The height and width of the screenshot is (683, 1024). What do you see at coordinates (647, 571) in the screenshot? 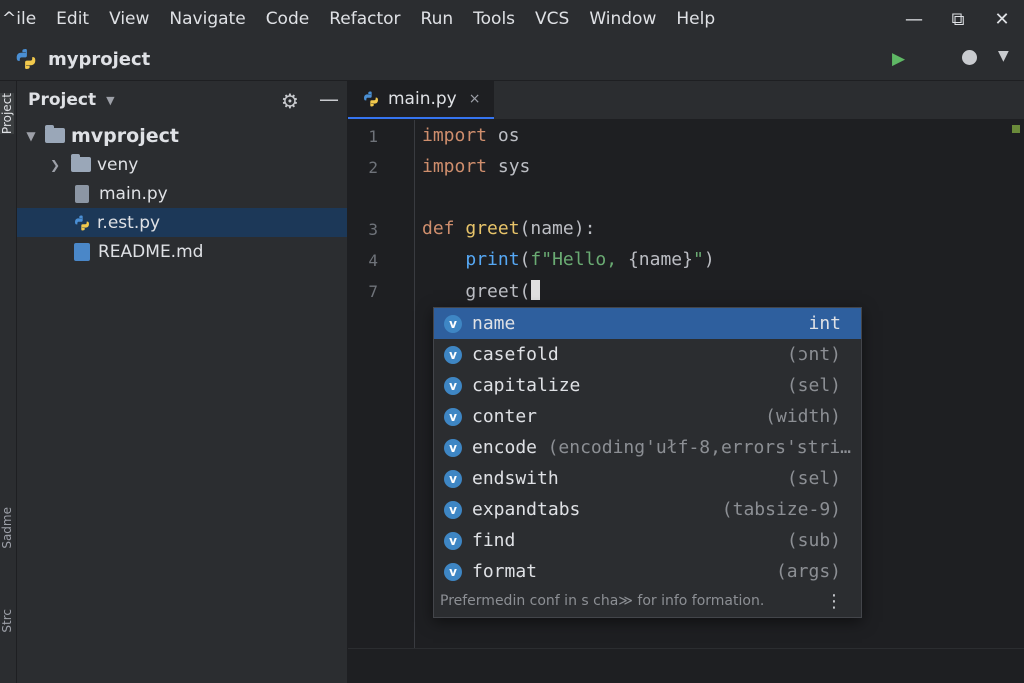
I see `completion-item: v format (args)` at bounding box center [647, 571].